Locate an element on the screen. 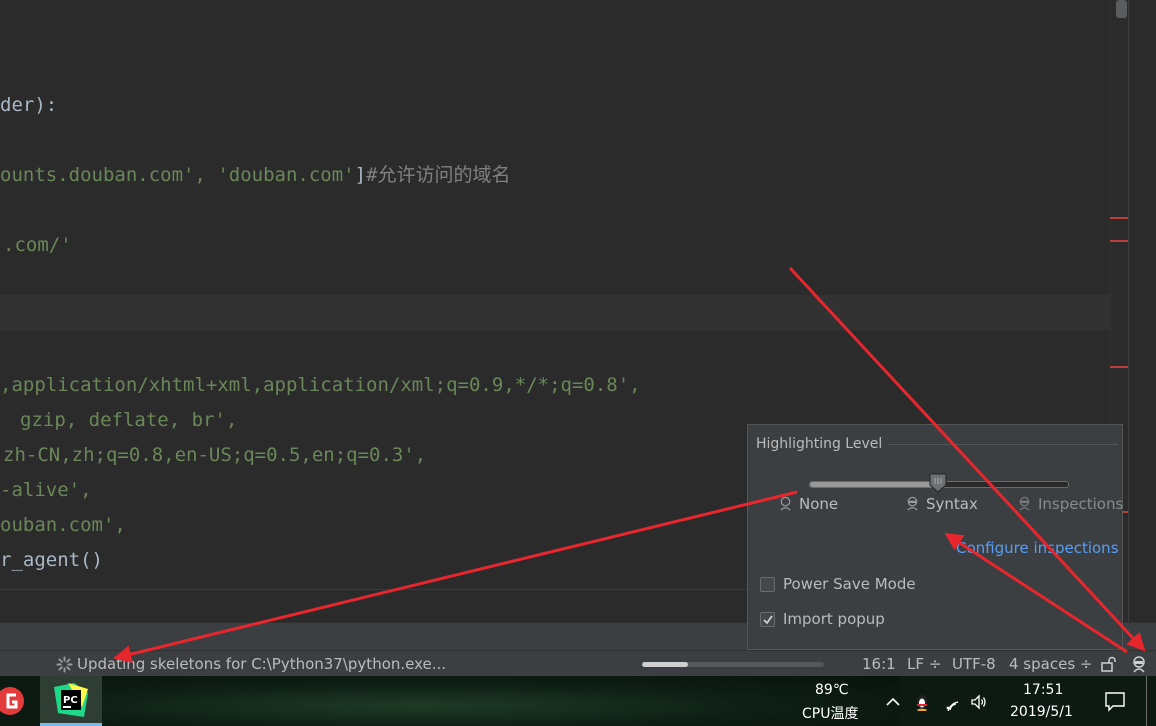 The image size is (1156, 726). code-token: .com/' is located at coordinates (37, 245).